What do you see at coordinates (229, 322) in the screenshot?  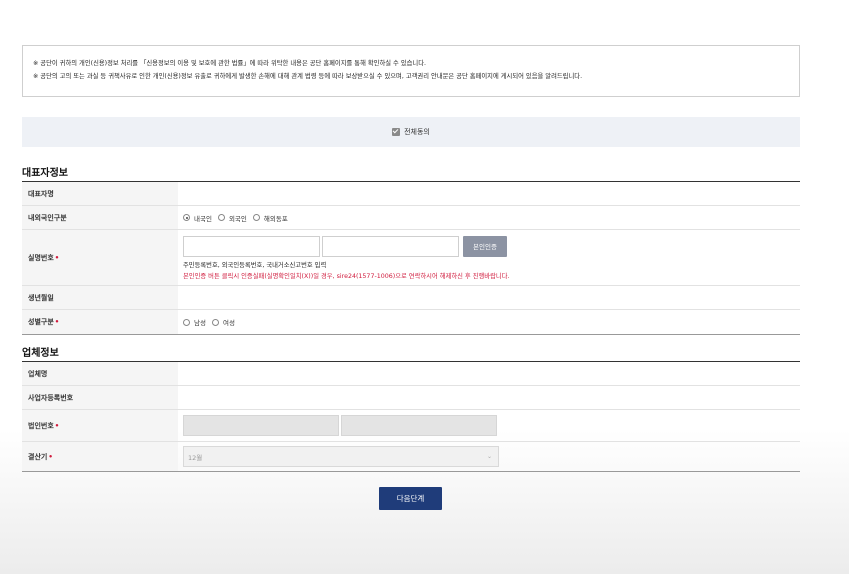 I see `radio-female-label: 여성` at bounding box center [229, 322].